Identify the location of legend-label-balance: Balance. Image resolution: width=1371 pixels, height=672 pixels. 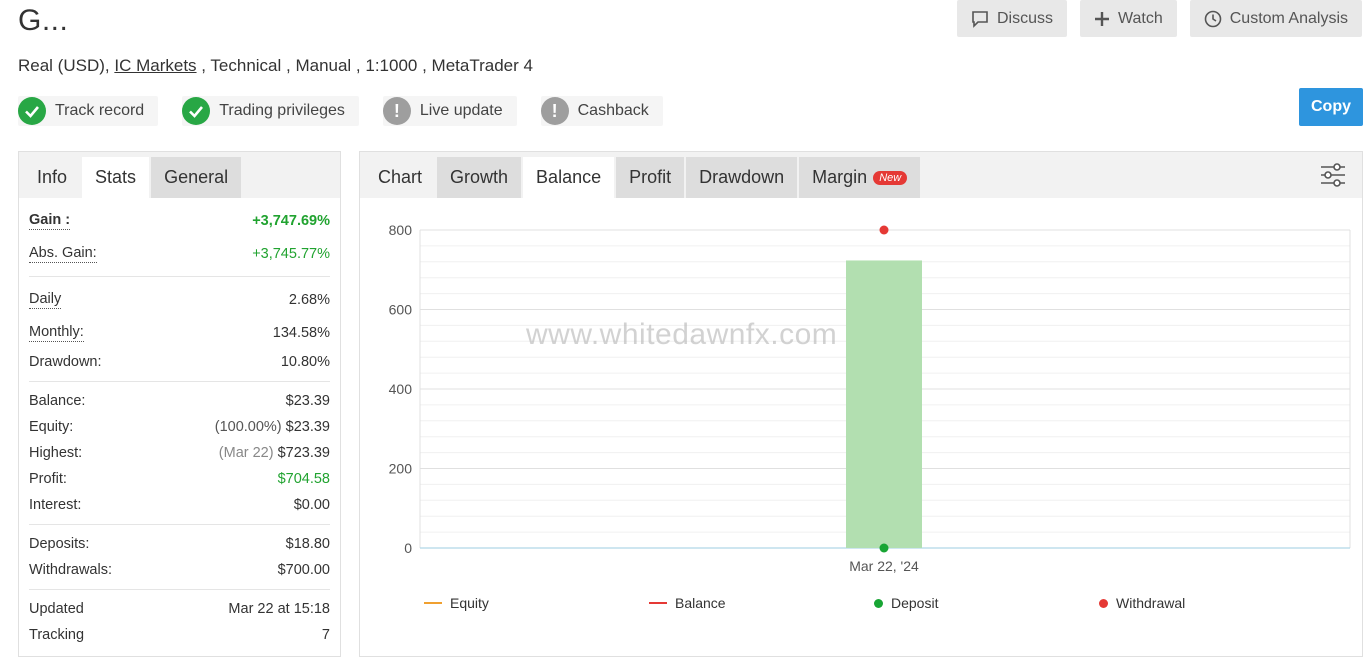
(700, 603).